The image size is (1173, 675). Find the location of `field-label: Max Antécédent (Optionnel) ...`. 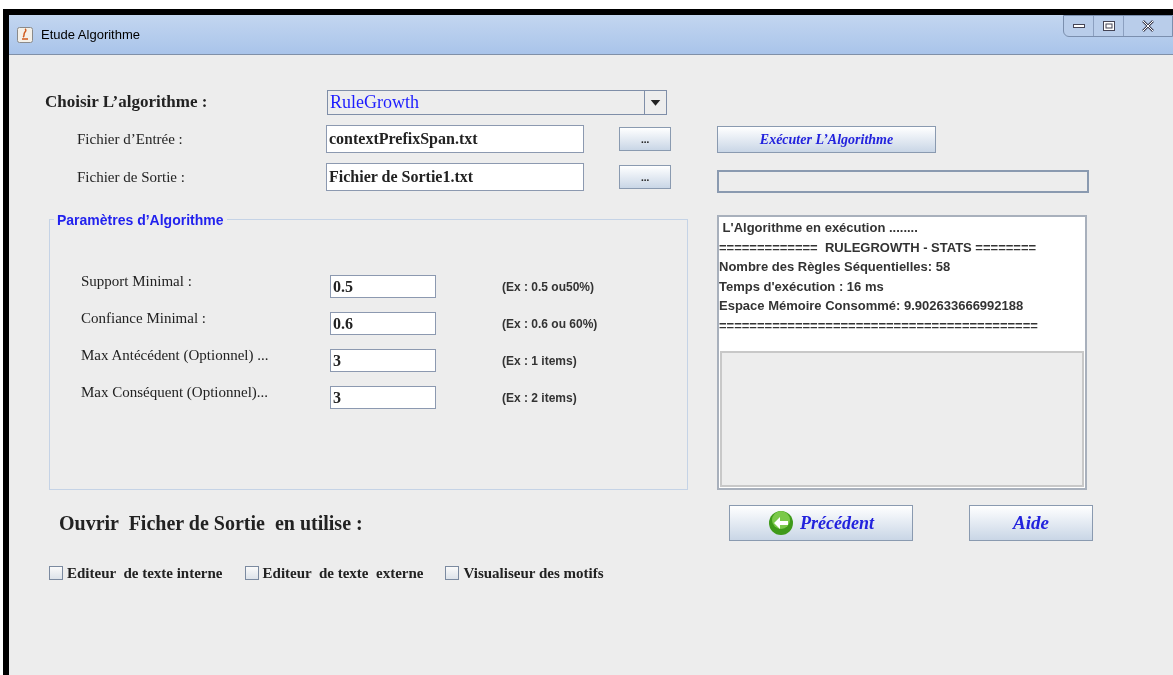

field-label: Max Antécédent (Optionnel) ... is located at coordinates (175, 356).